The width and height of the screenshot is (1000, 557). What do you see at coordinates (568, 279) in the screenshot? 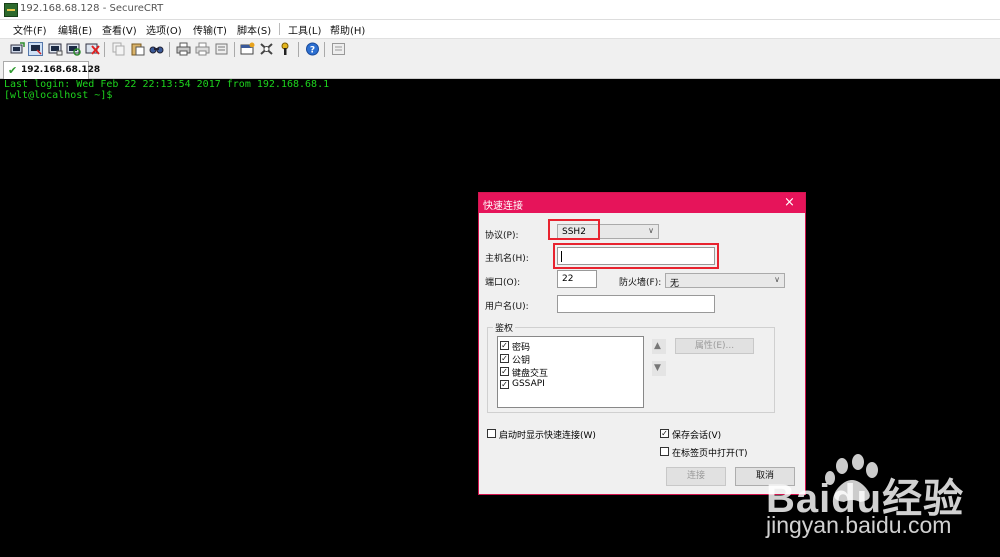
I see `port-value: 22` at bounding box center [568, 279].